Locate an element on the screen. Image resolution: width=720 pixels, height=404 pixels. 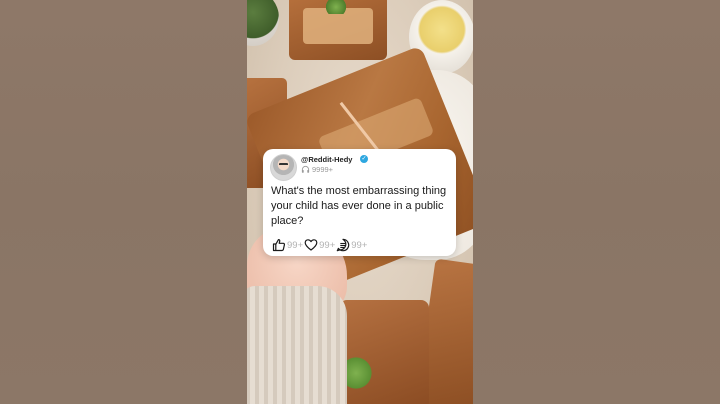
verified-badge-icon: ✓ is located at coordinates (364, 159).